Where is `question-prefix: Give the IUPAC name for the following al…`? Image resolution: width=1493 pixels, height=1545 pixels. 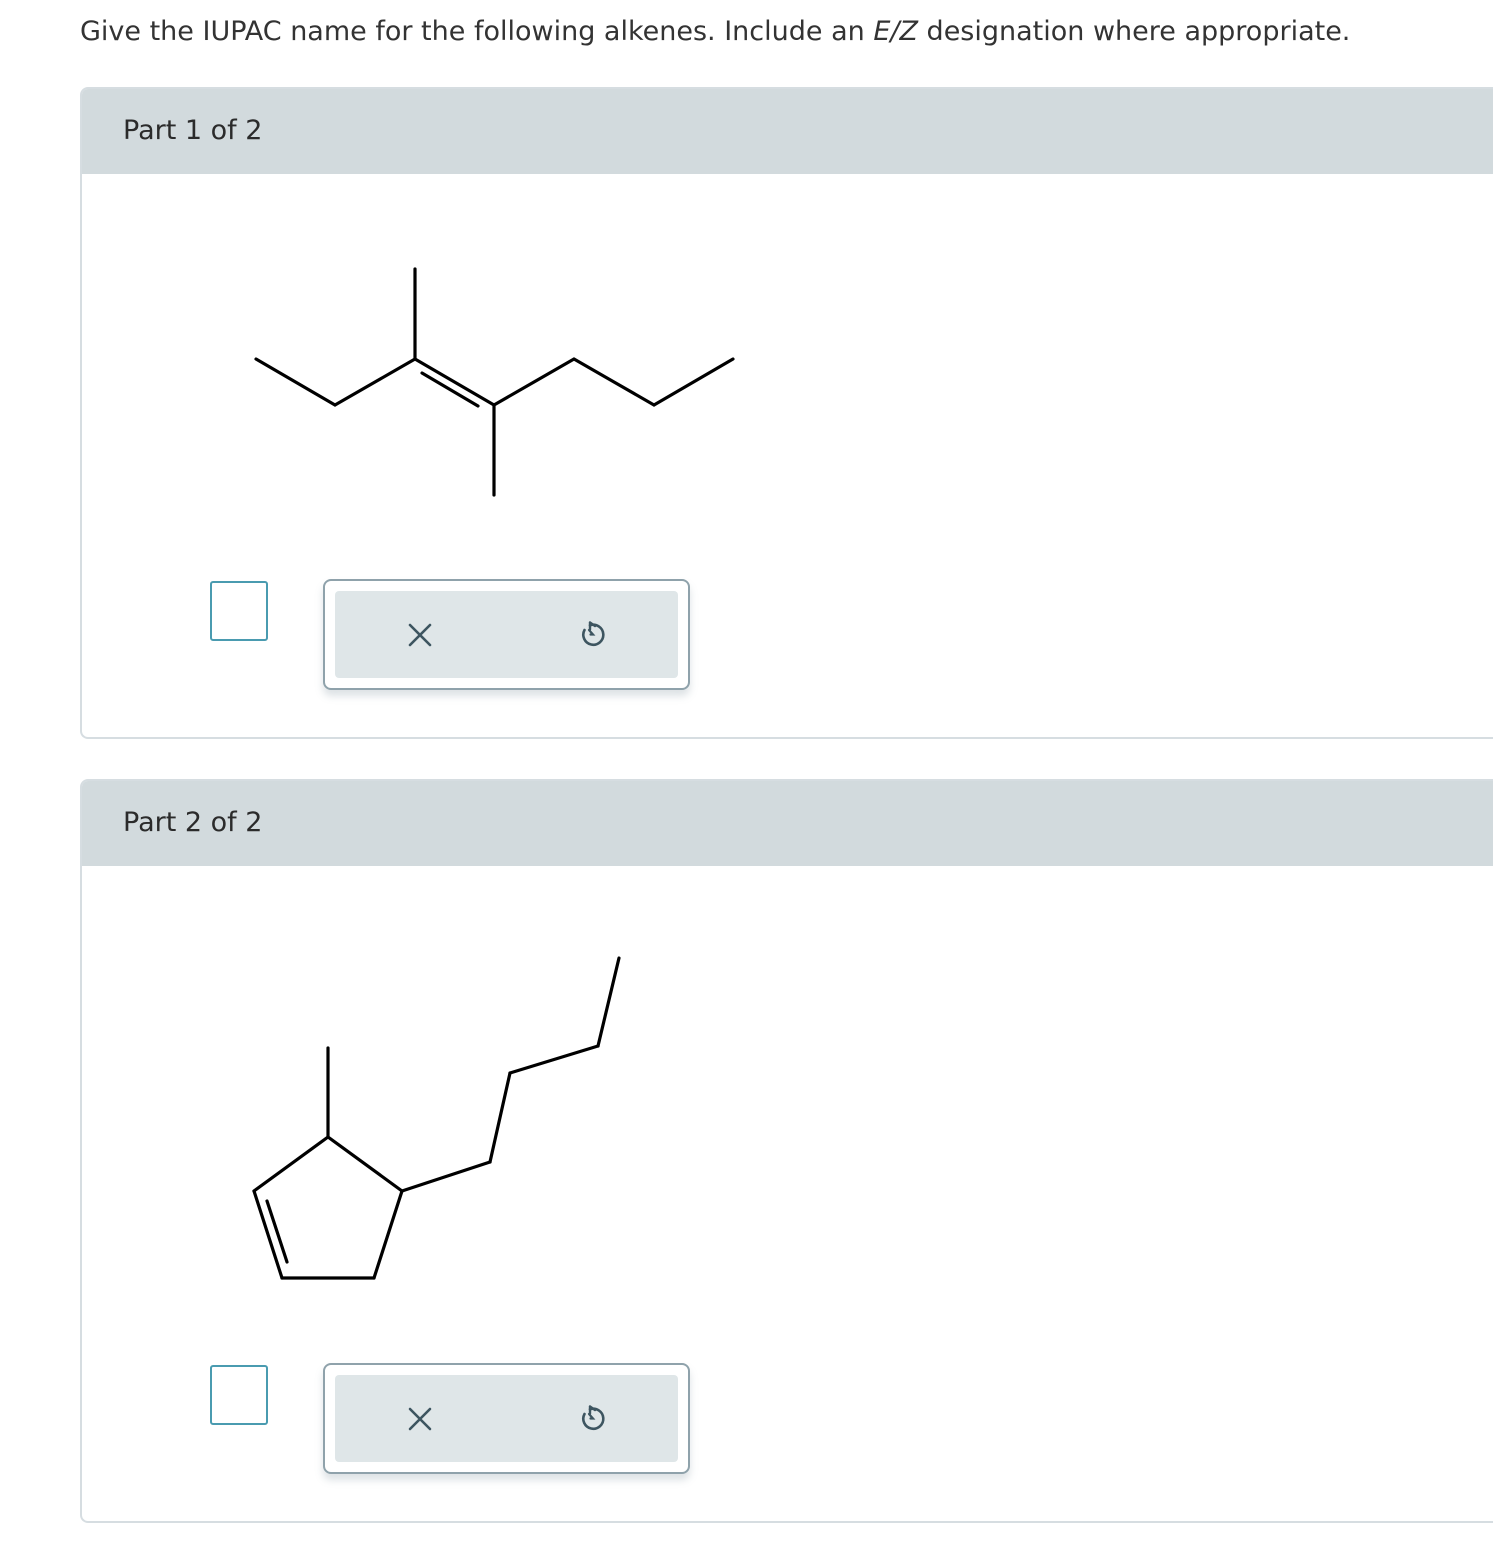 question-prefix: Give the IUPAC name for the following al… is located at coordinates (477, 31).